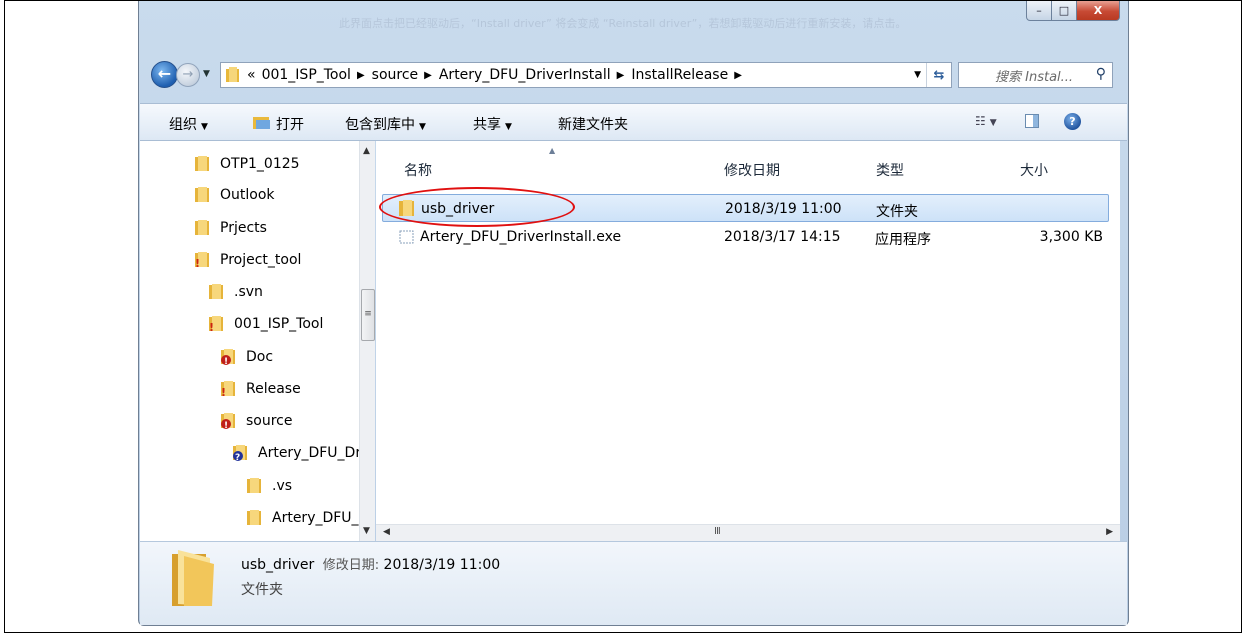 The height and width of the screenshot is (635, 1248). What do you see at coordinates (183, 125) in the screenshot?
I see `organize-label: 组织` at bounding box center [183, 125].